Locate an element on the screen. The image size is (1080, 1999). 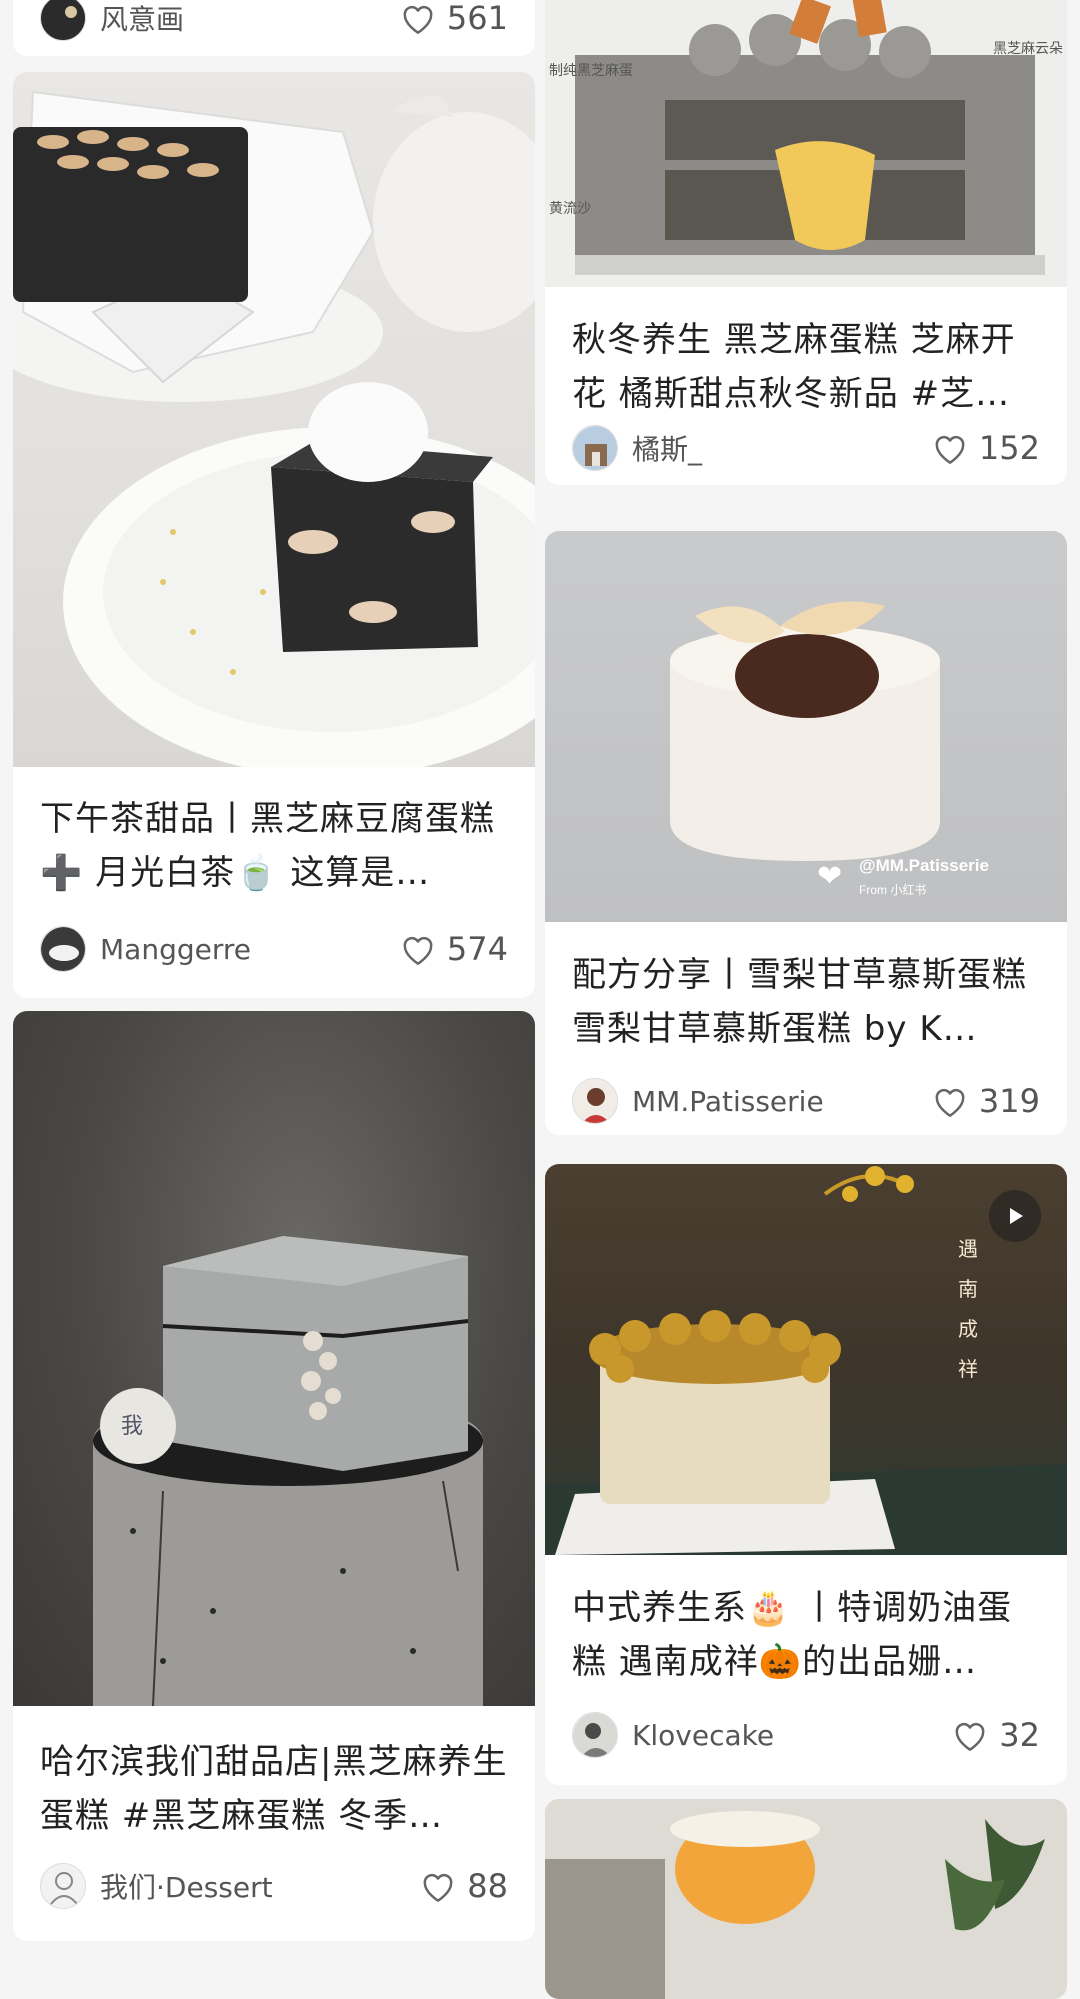
play-icon is located at coordinates (1016, 1216).